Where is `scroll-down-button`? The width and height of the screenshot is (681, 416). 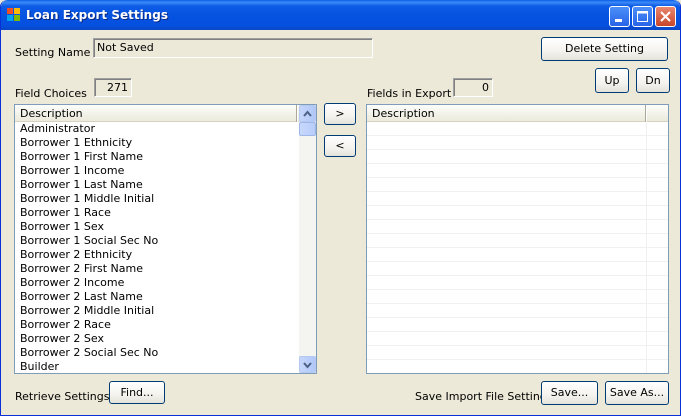 scroll-down-button is located at coordinates (307, 364).